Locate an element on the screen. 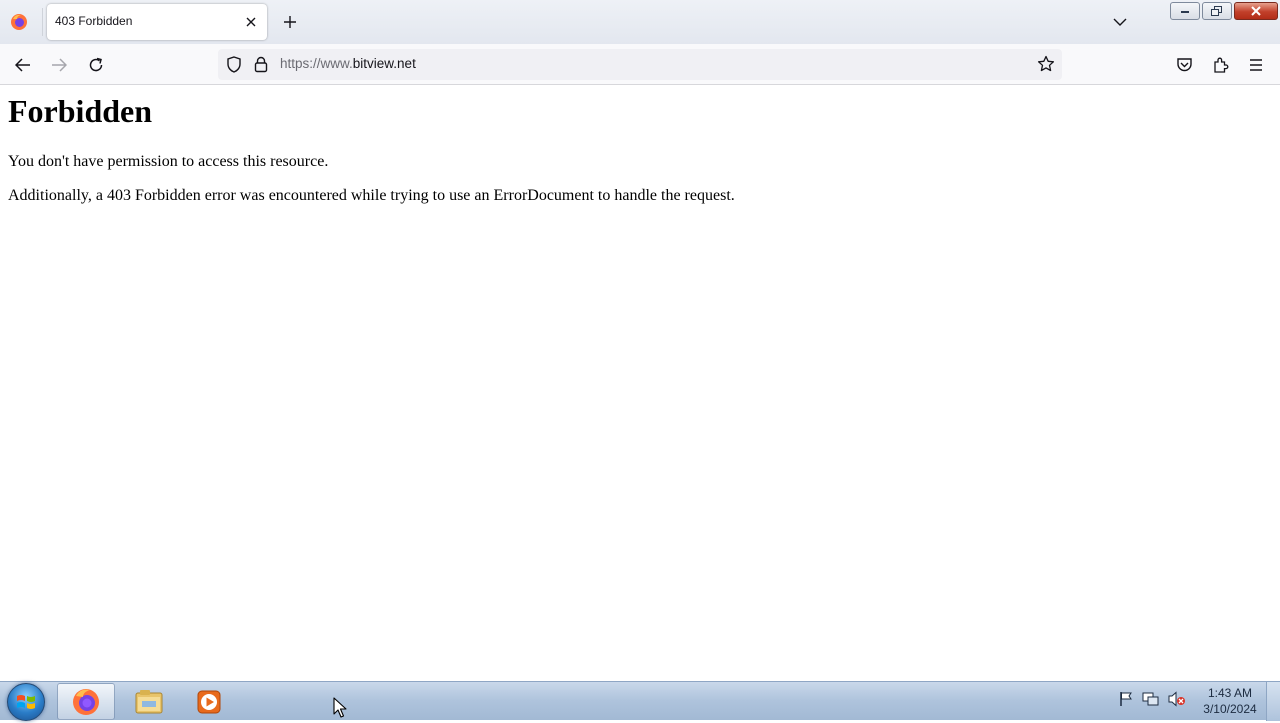  forward-arrow-icon is located at coordinates (59, 65).